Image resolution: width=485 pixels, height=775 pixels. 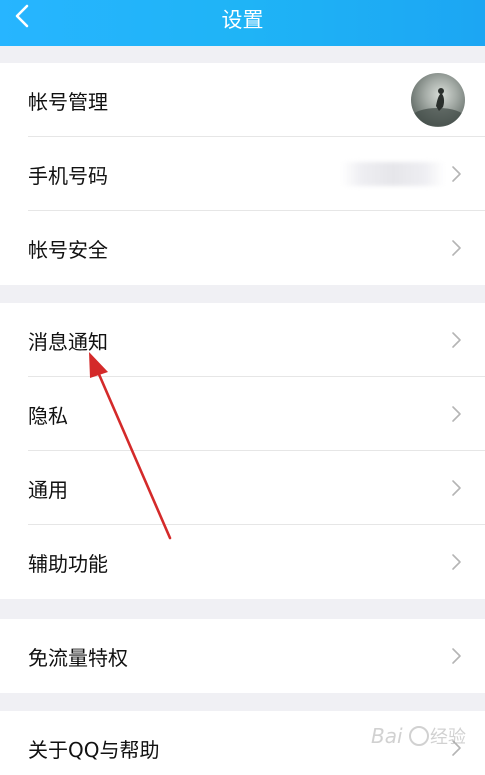 I want to click on row-general: 通用, so click(x=242, y=488).